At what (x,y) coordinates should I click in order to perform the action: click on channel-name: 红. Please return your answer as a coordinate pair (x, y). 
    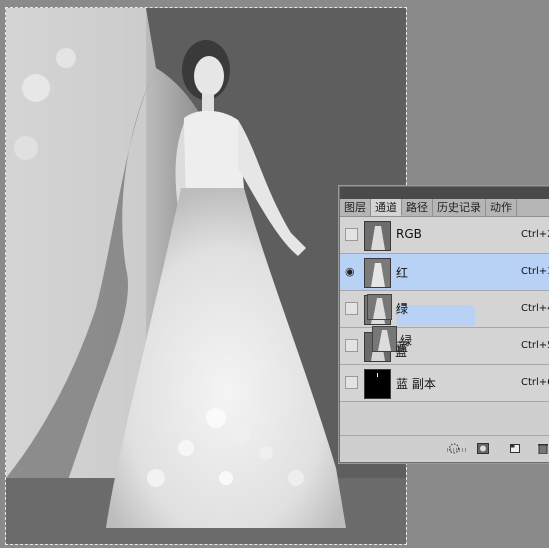
    Looking at the image, I should click on (402, 273).